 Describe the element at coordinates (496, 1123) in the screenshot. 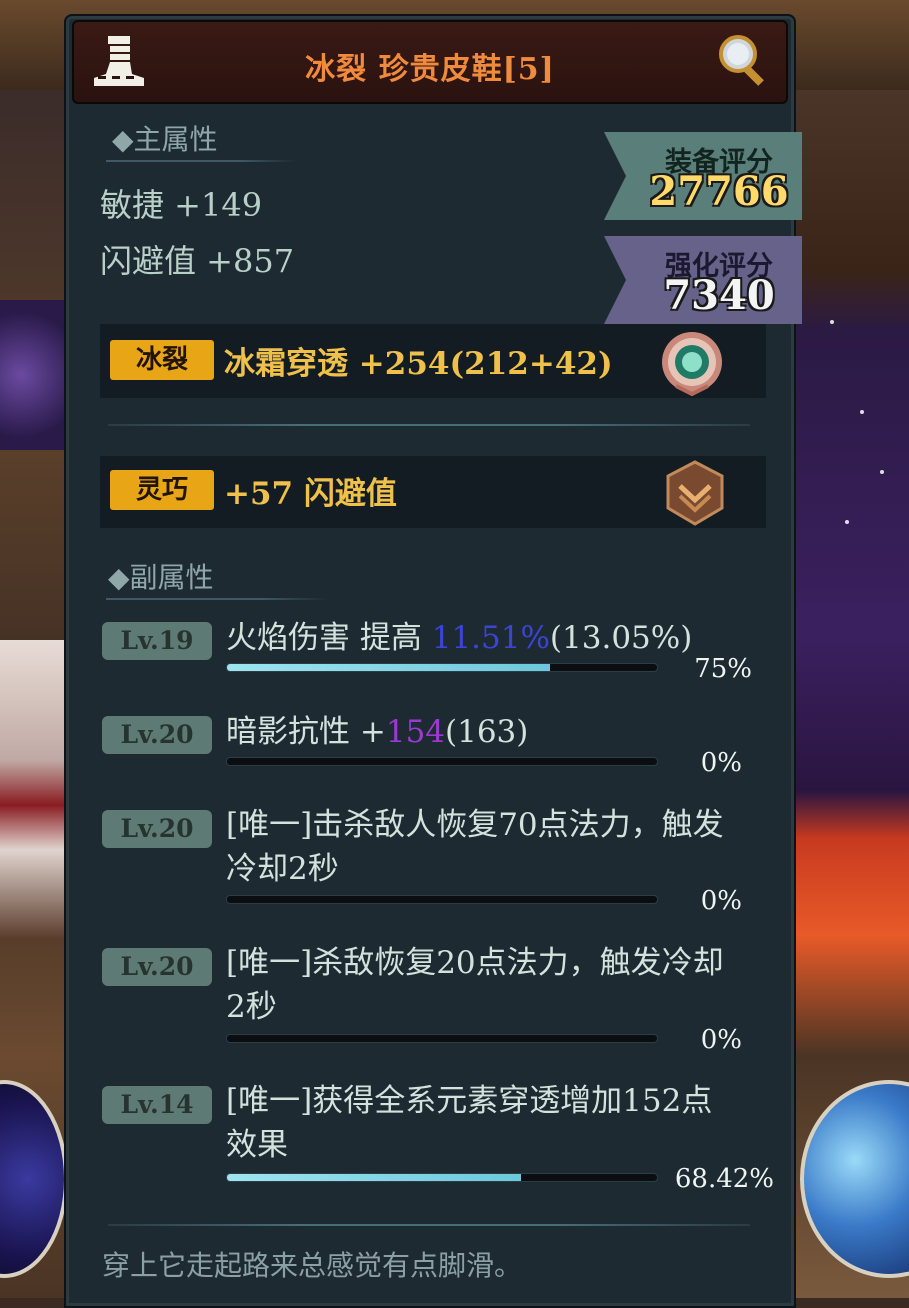

I see `sub-attribute-unique-element-pen: [唯一]获得全系元素穿透增加152点 效果` at that location.